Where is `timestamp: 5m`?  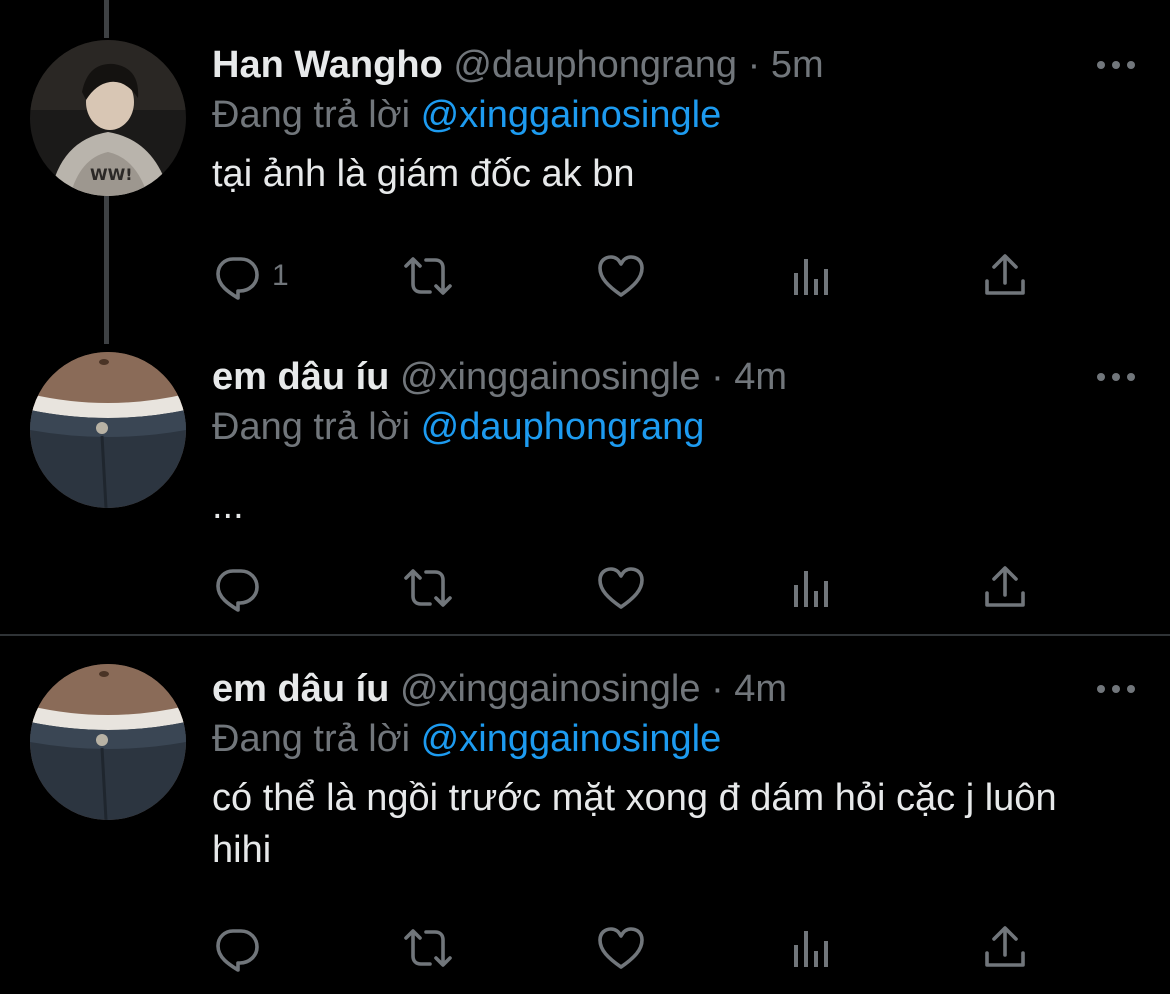
timestamp: 5m is located at coordinates (797, 65).